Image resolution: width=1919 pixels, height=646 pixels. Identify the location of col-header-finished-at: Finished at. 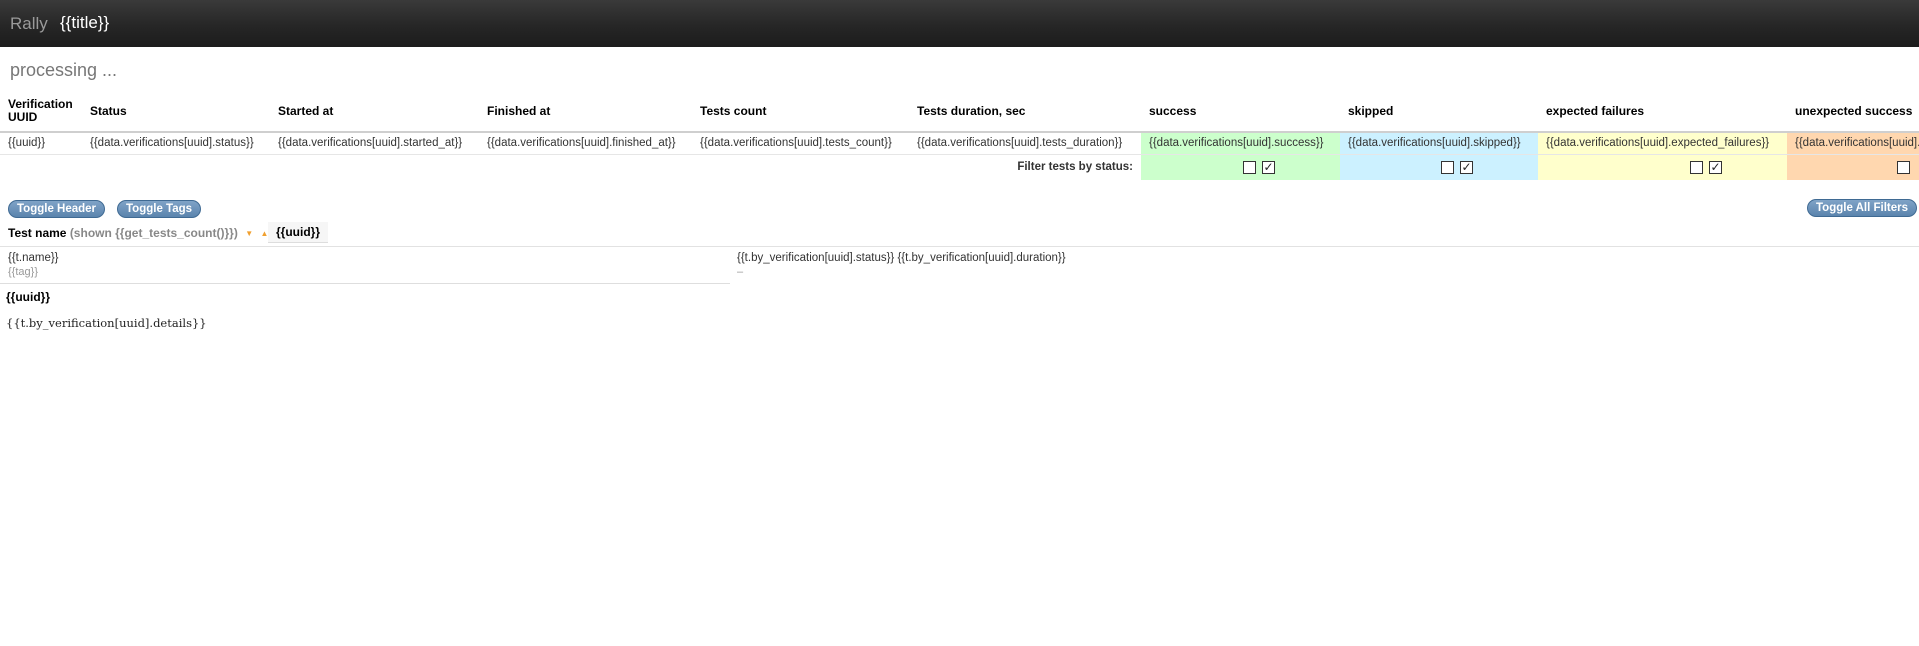
(585, 111).